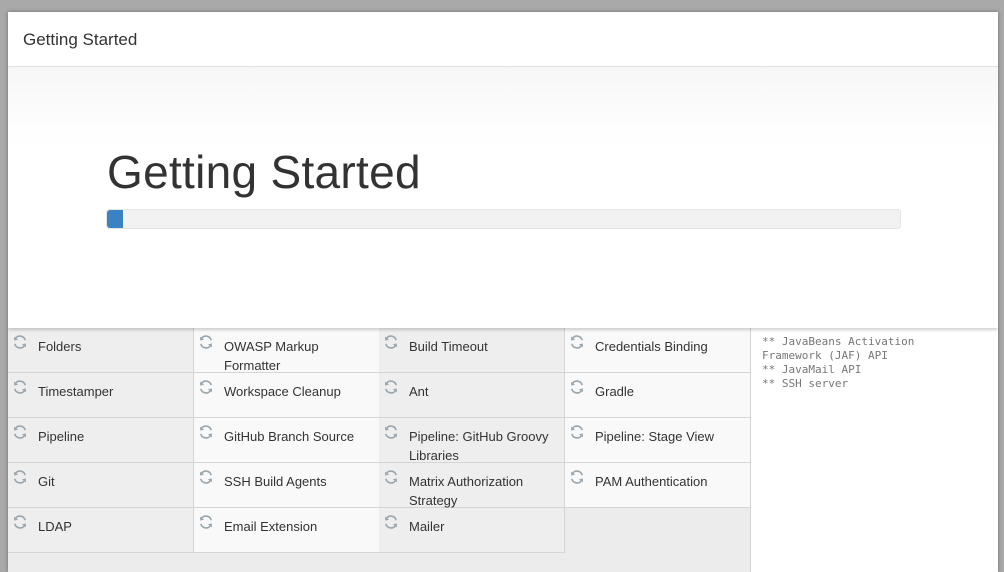 The height and width of the screenshot is (572, 1004). Describe the element at coordinates (812, 369) in the screenshot. I see `log-line: ** JavaMail API` at that location.